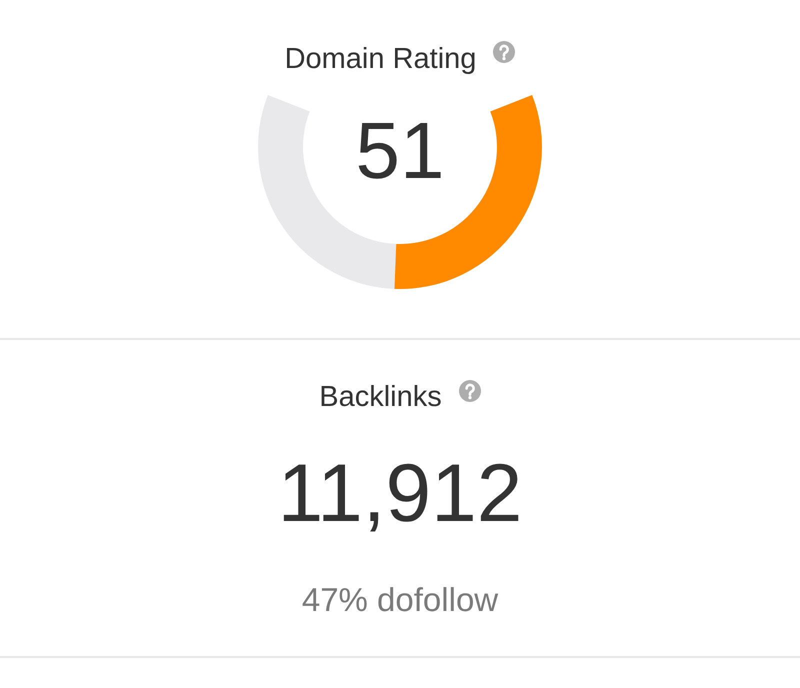  I want to click on dofollow-share: 47% dofollow, so click(400, 600).